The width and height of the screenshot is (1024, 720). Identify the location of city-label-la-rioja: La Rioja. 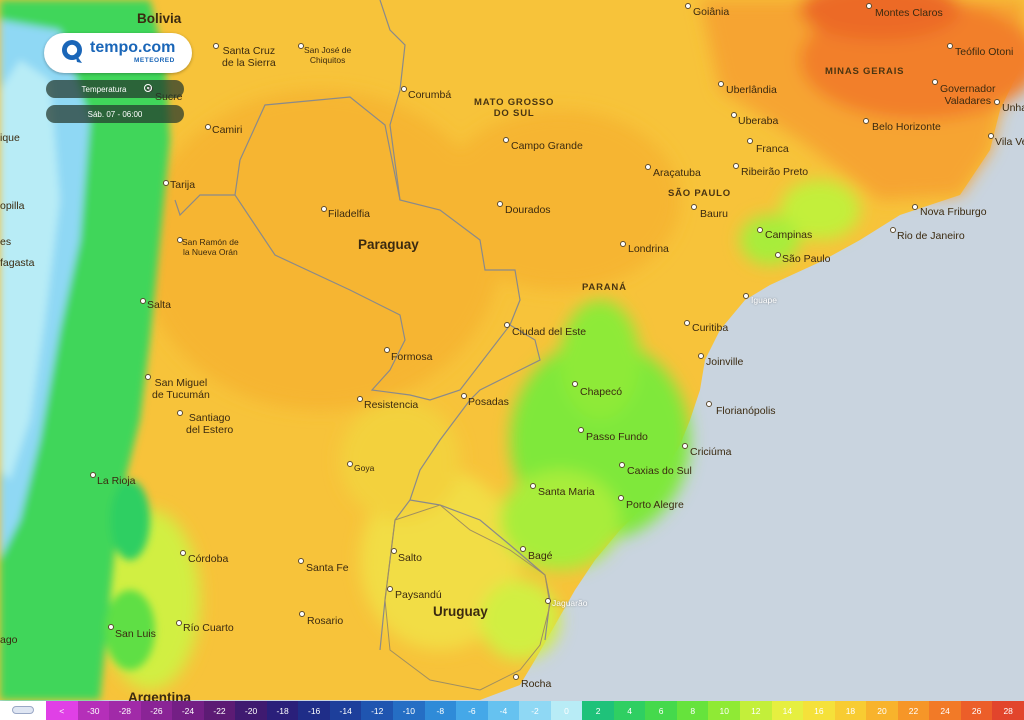
(116, 481).